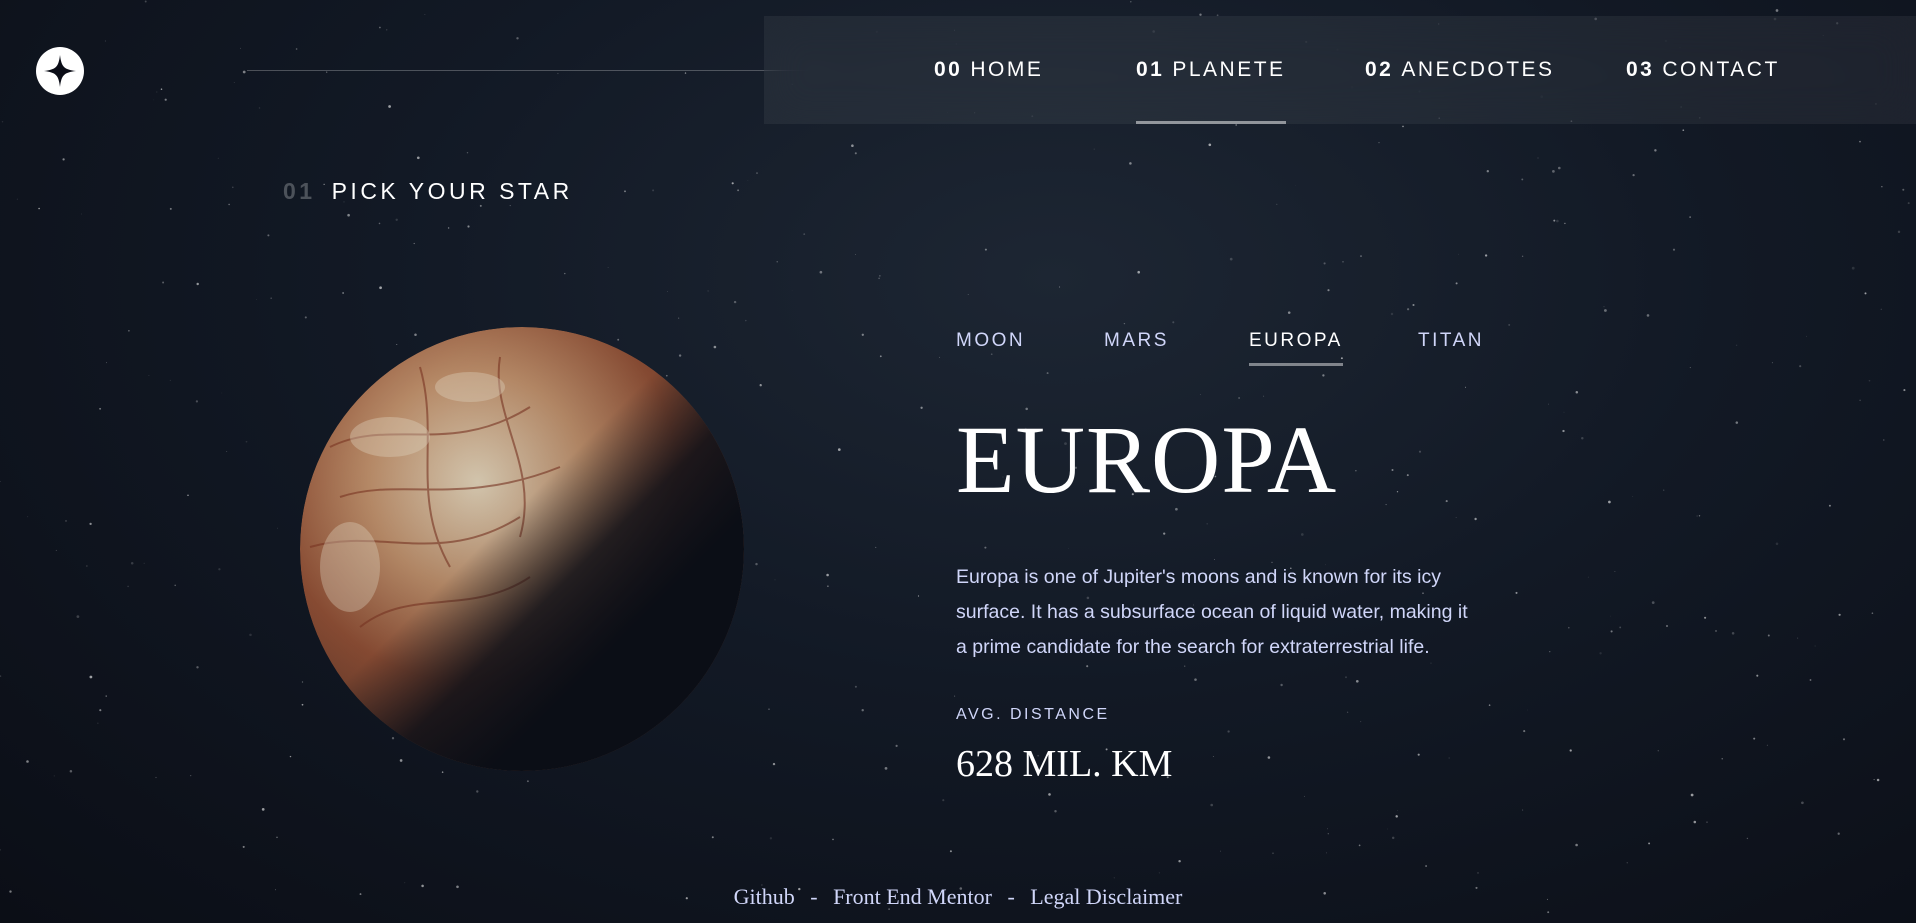 The height and width of the screenshot is (923, 1916). Describe the element at coordinates (1296, 348) in the screenshot. I see `tab-europa: EUROPA` at that location.